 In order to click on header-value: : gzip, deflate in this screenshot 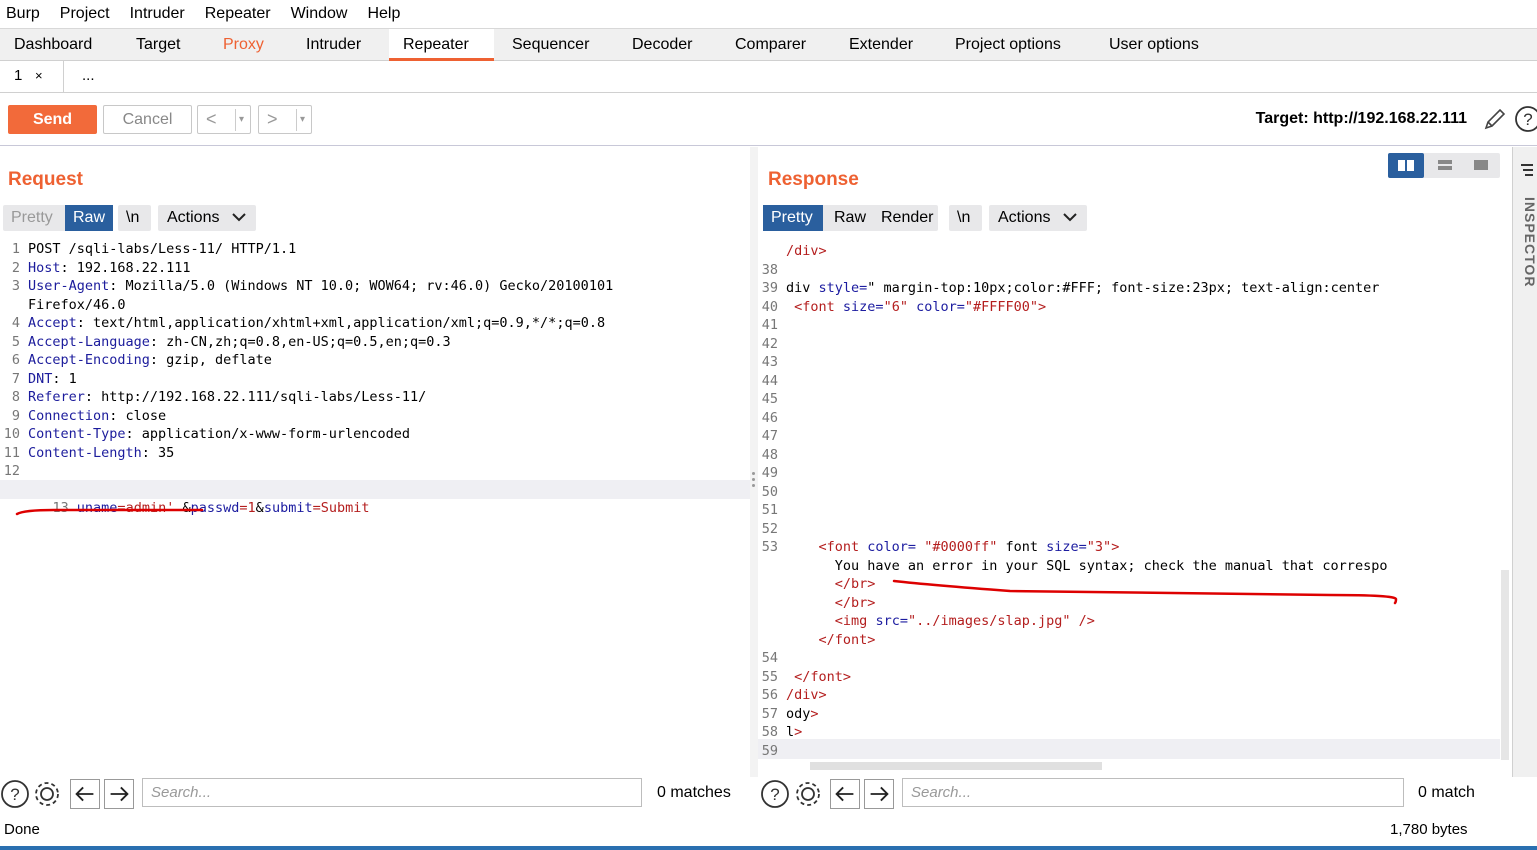, I will do `click(210, 360)`.